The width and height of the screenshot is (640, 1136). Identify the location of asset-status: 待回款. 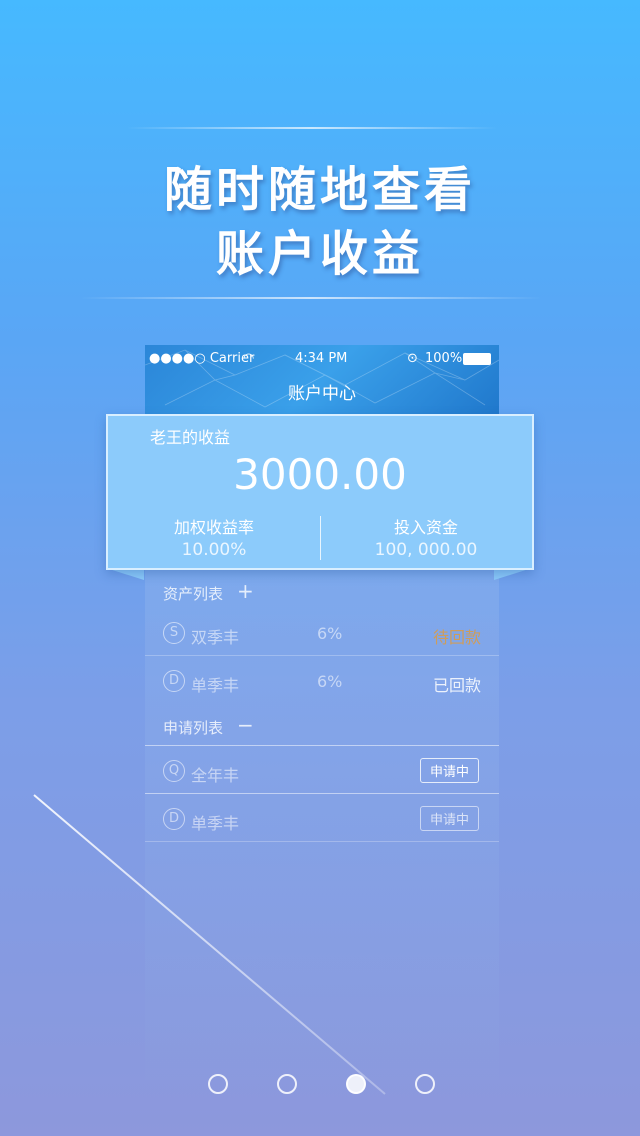
(456, 637).